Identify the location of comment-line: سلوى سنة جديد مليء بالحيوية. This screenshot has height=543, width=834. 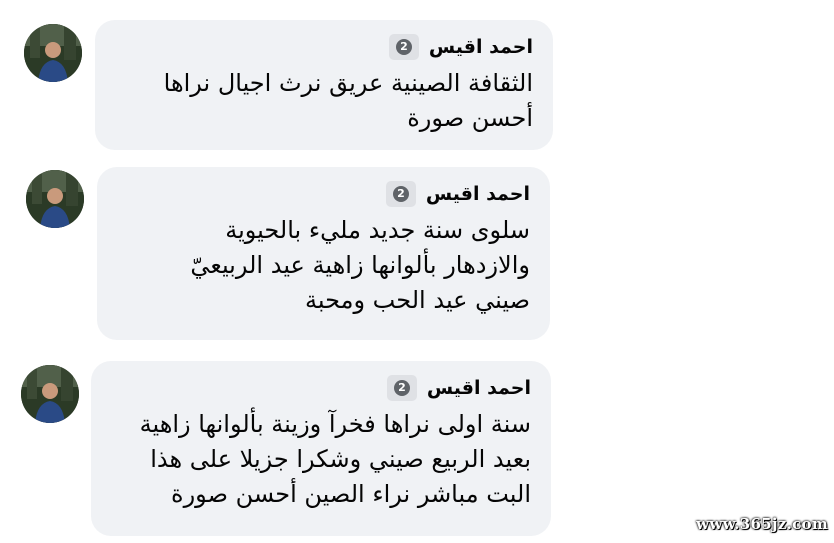
(377, 230).